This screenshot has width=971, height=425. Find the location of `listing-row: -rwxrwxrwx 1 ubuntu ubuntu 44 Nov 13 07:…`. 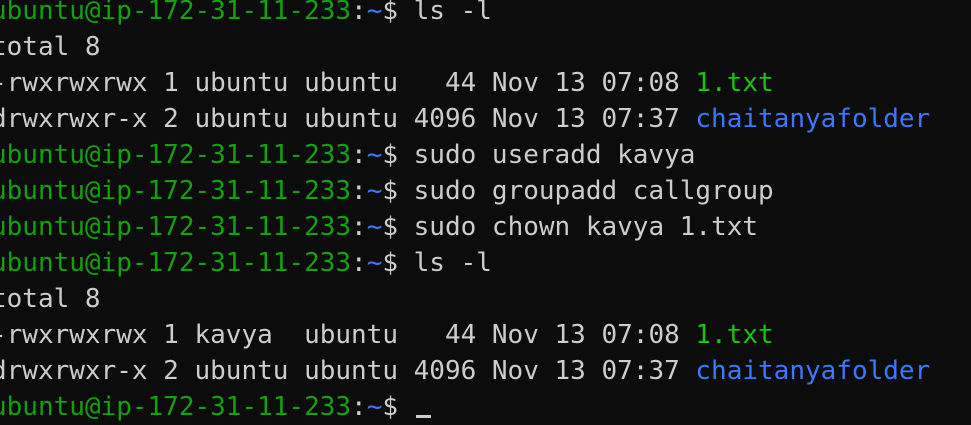

listing-row: -rwxrwxrwx 1 ubuntu ubuntu 44 Nov 13 07:… is located at coordinates (485, 83).